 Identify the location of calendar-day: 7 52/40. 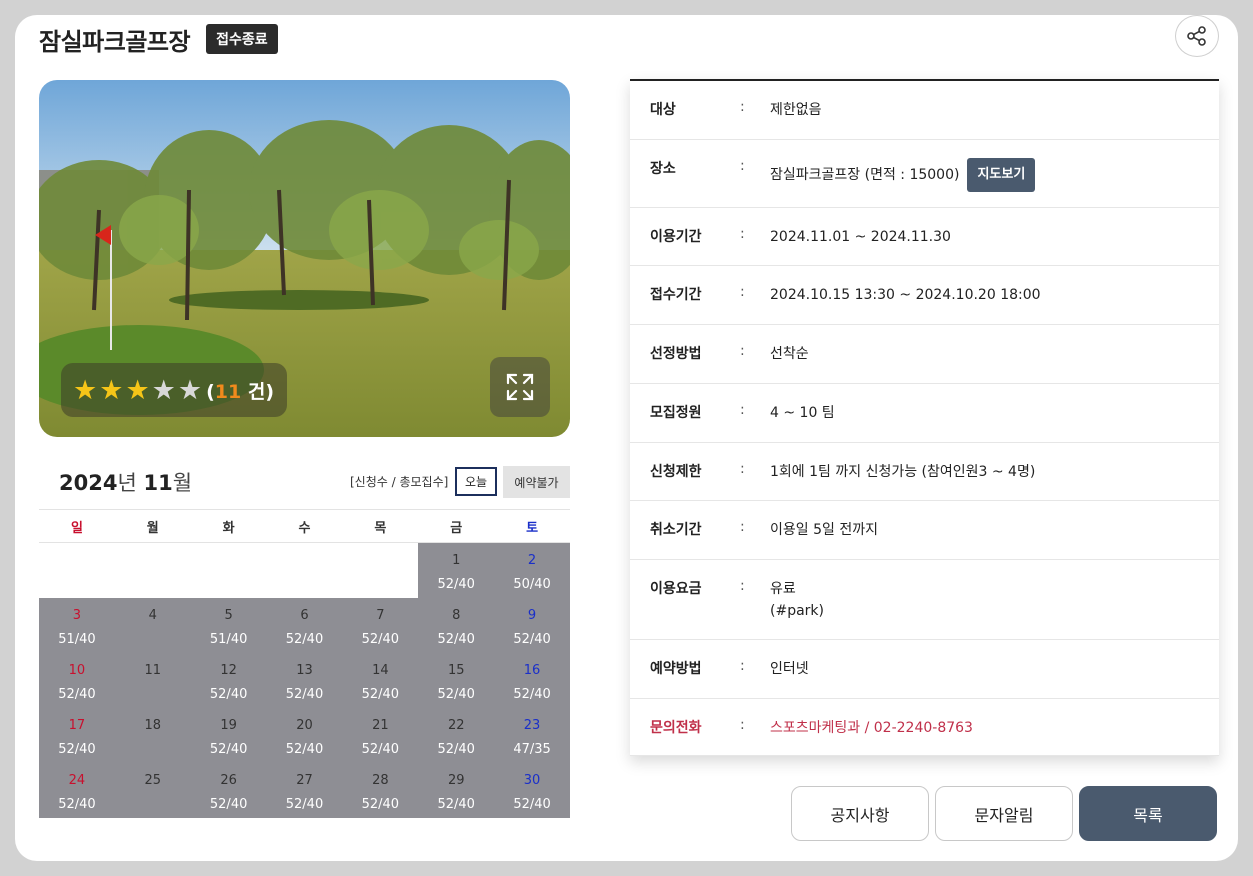
(380, 625).